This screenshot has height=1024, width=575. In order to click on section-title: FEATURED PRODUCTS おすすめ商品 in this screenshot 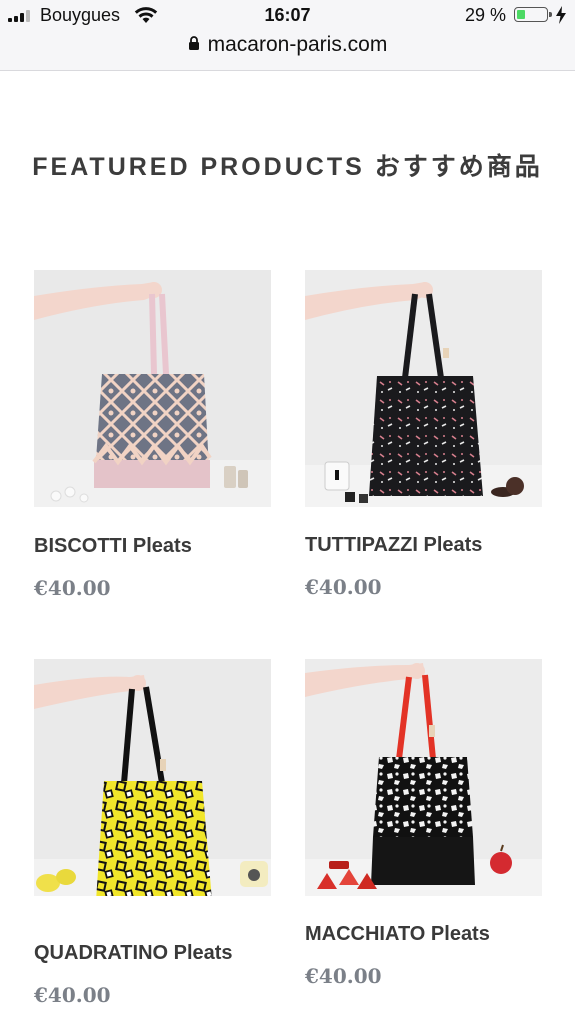, I will do `click(287, 167)`.